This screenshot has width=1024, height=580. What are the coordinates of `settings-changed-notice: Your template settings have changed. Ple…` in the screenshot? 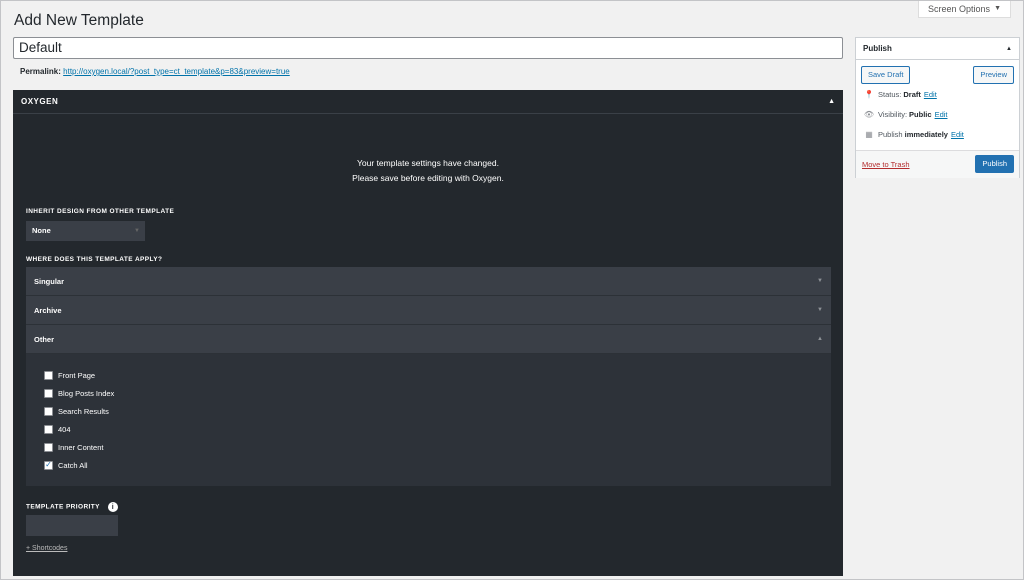 It's located at (428, 171).